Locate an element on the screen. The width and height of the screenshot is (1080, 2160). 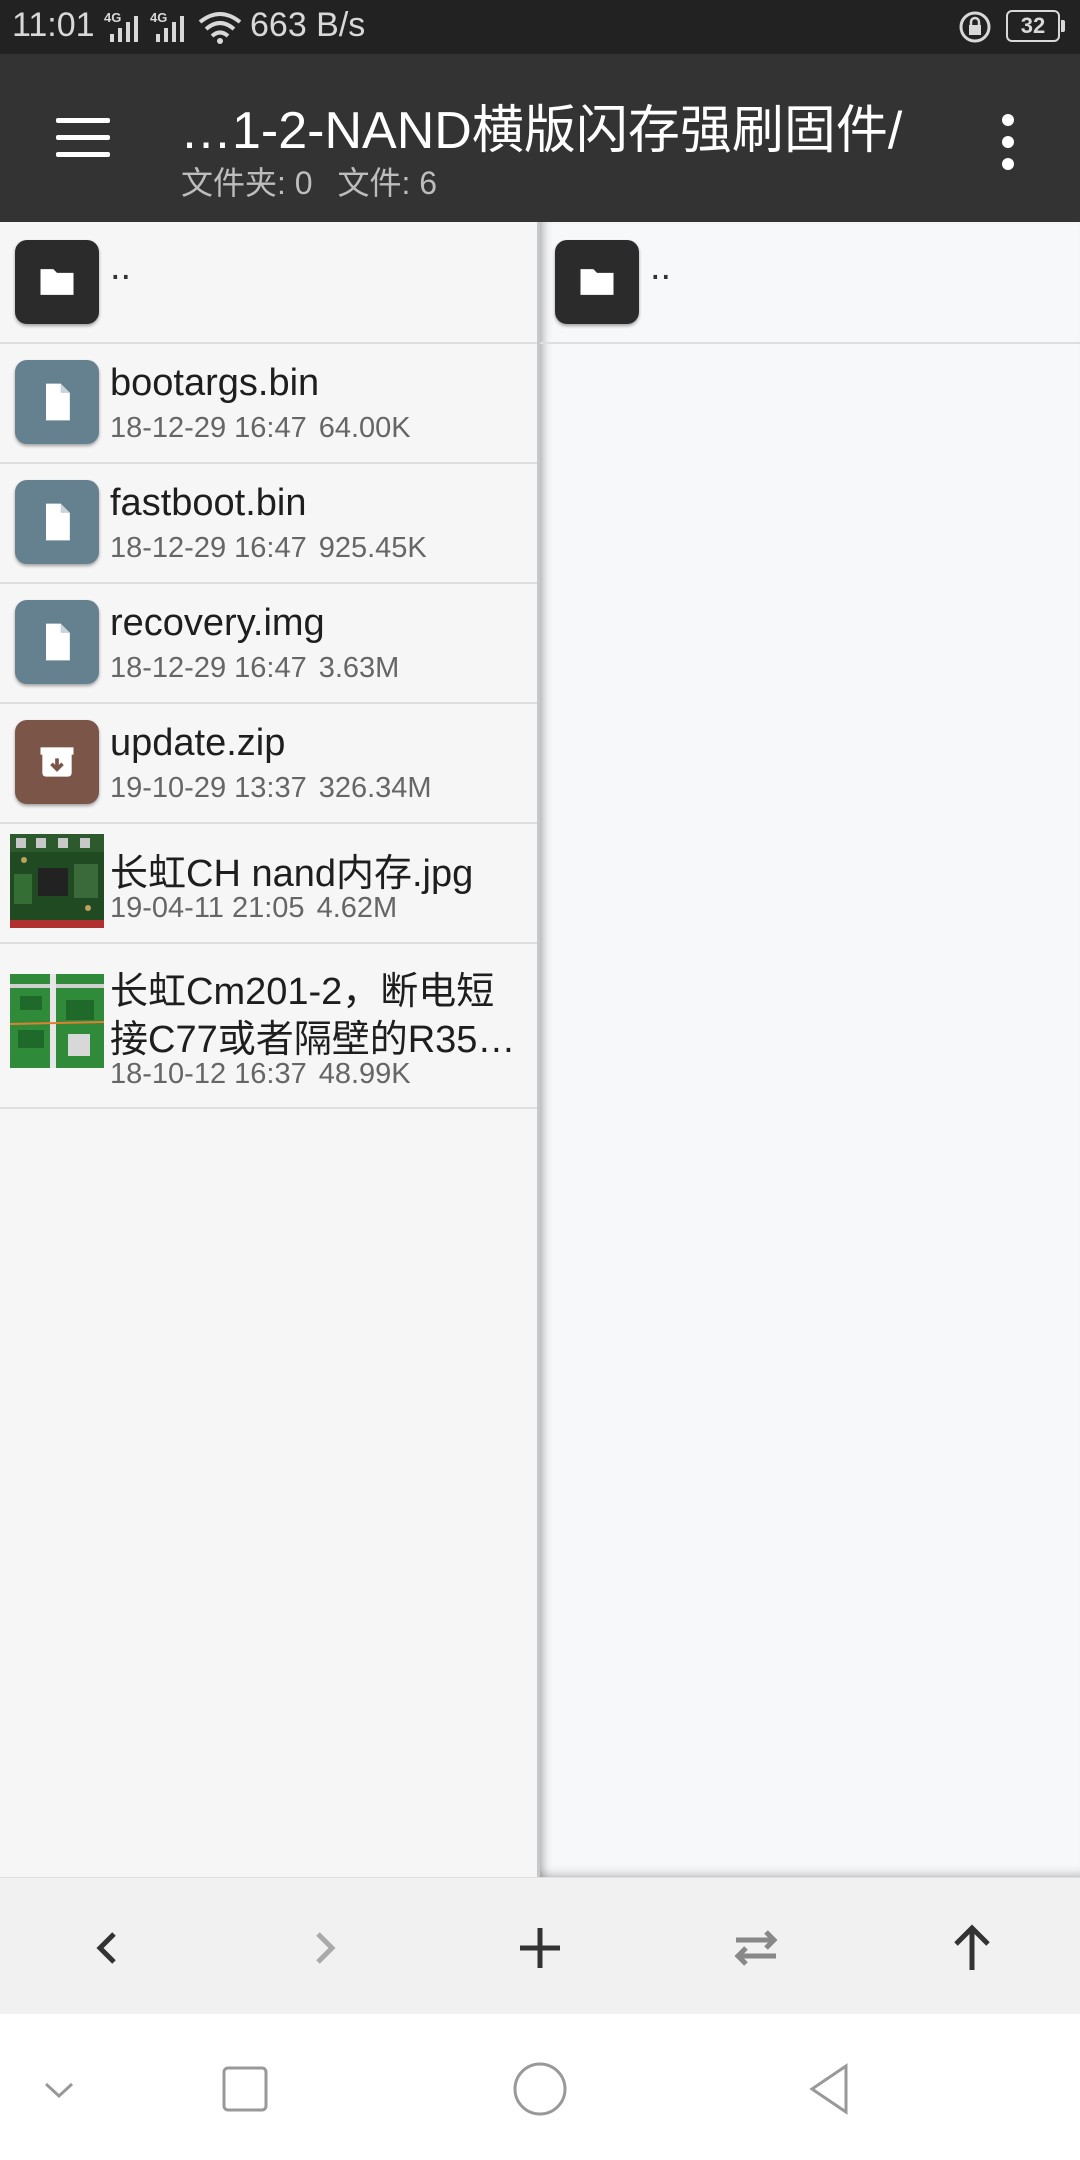
forward-button is located at coordinates (324, 1948).